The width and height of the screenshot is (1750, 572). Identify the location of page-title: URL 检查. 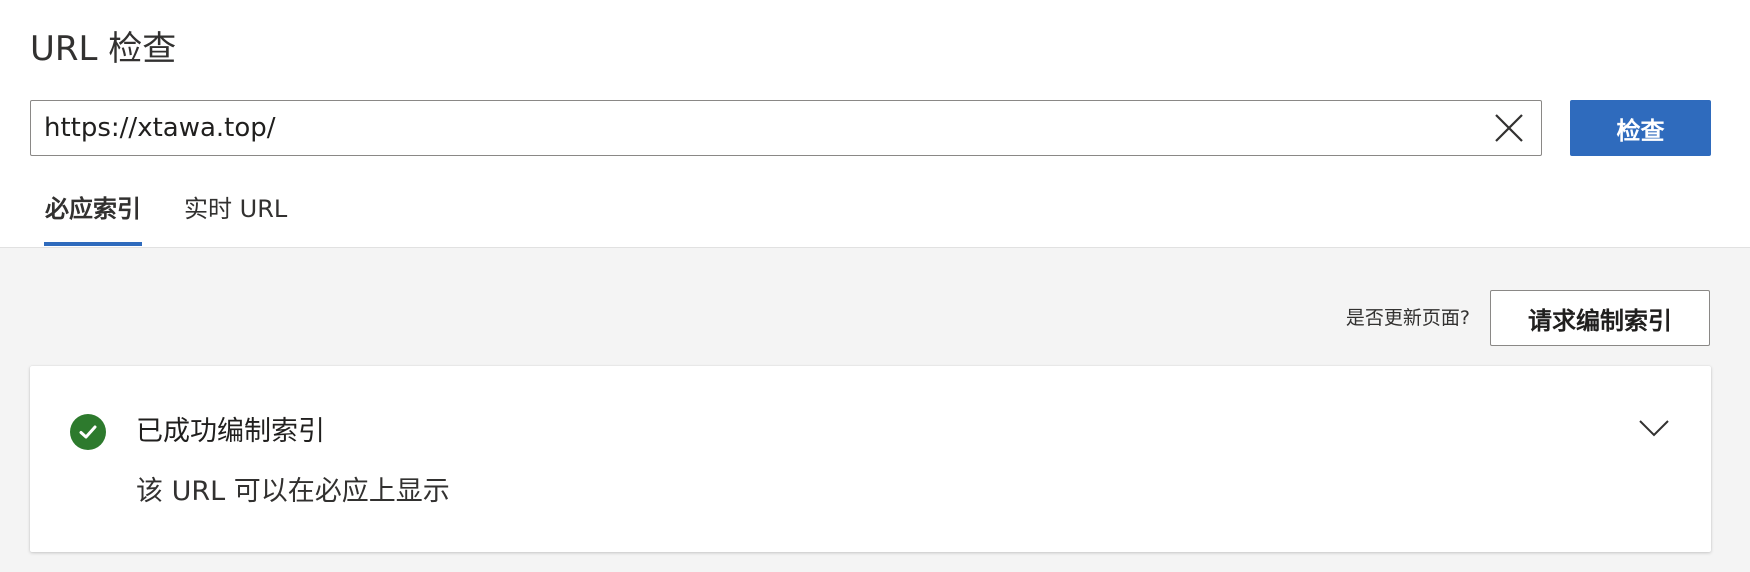
(103, 49).